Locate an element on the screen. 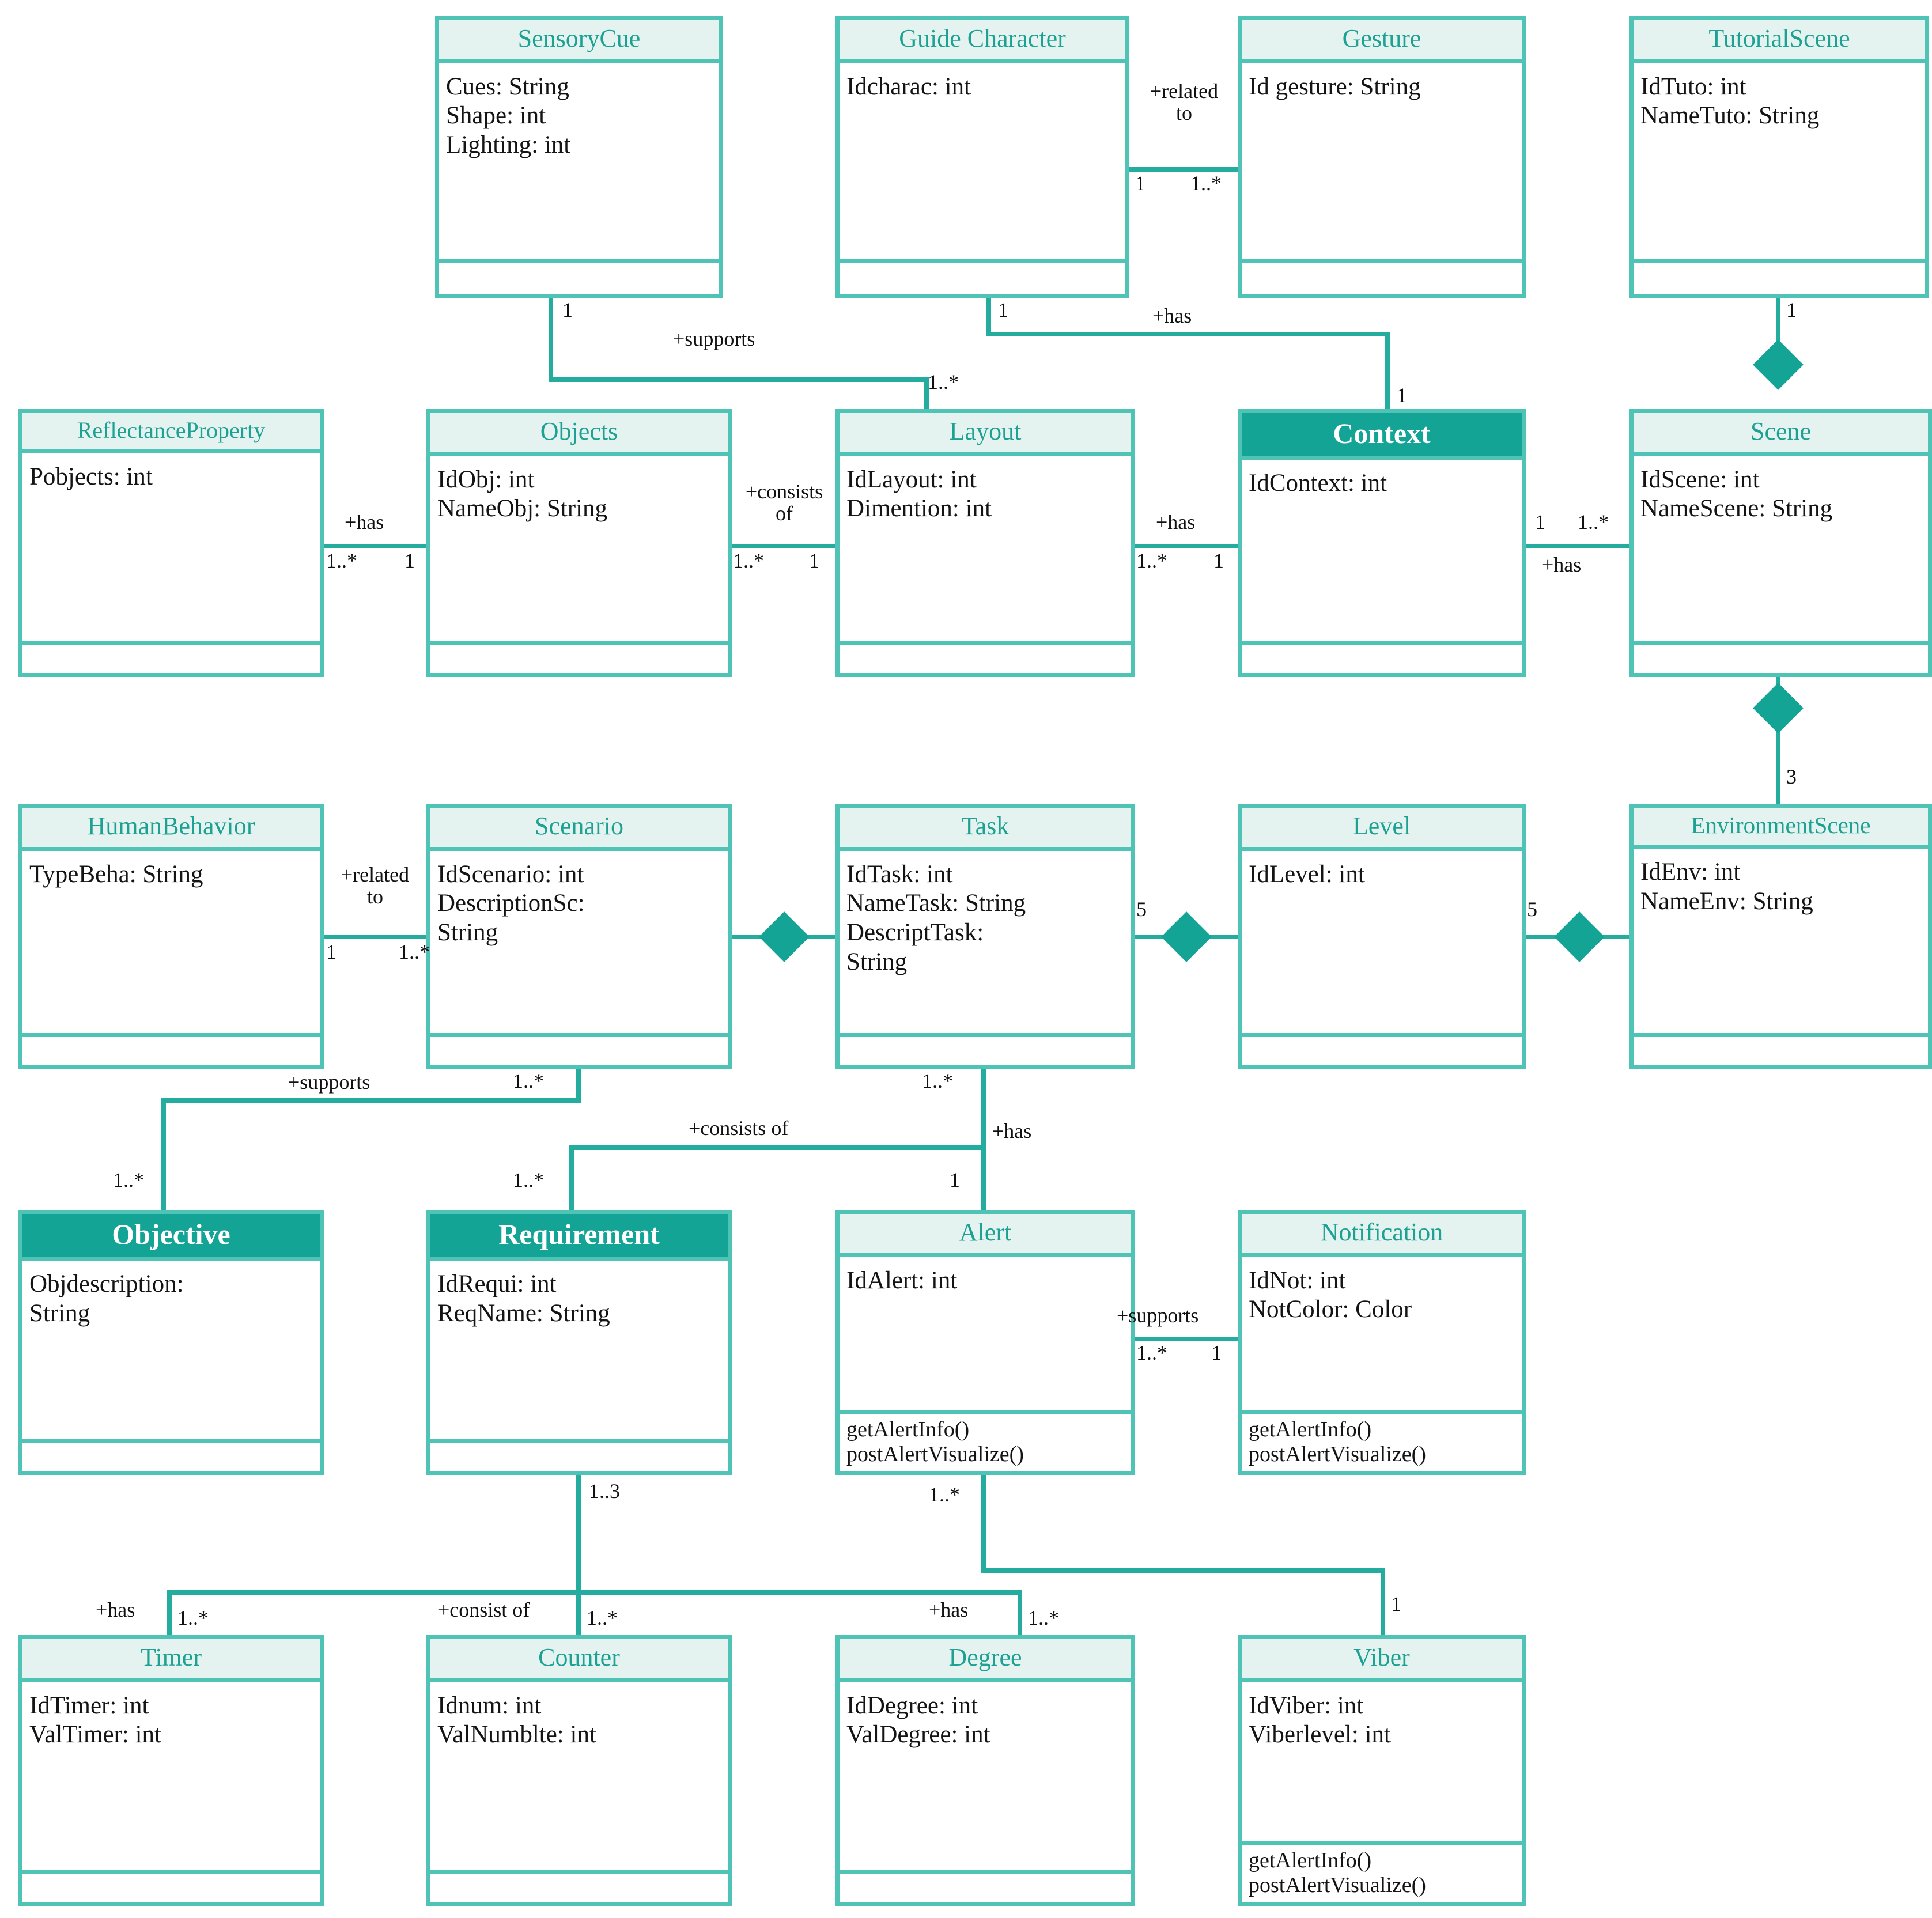 The width and height of the screenshot is (1932, 1918). class-attributes: IdLayout: int Dimention: int is located at coordinates (985, 548).